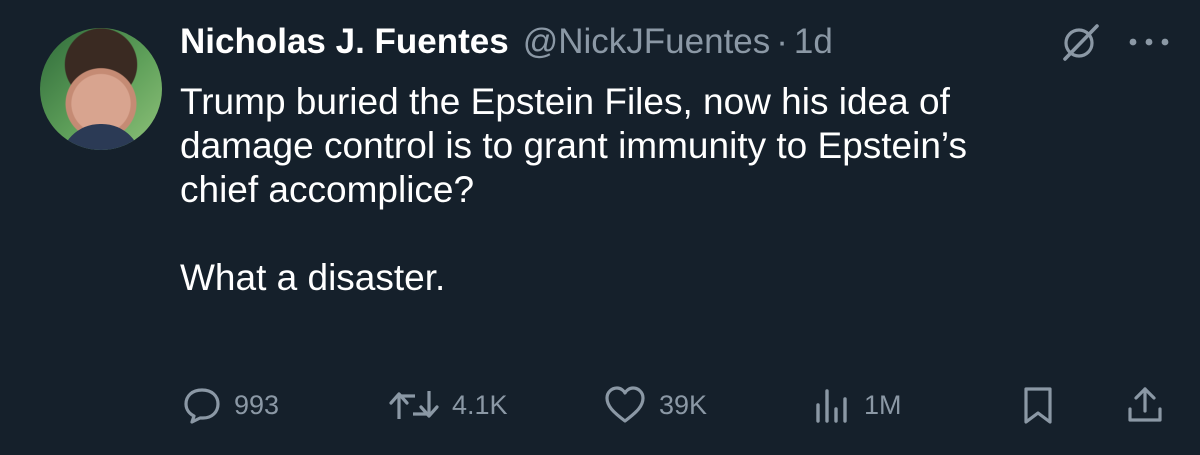 This screenshot has width=1200, height=455. I want to click on grok-icon, so click(1080, 42).